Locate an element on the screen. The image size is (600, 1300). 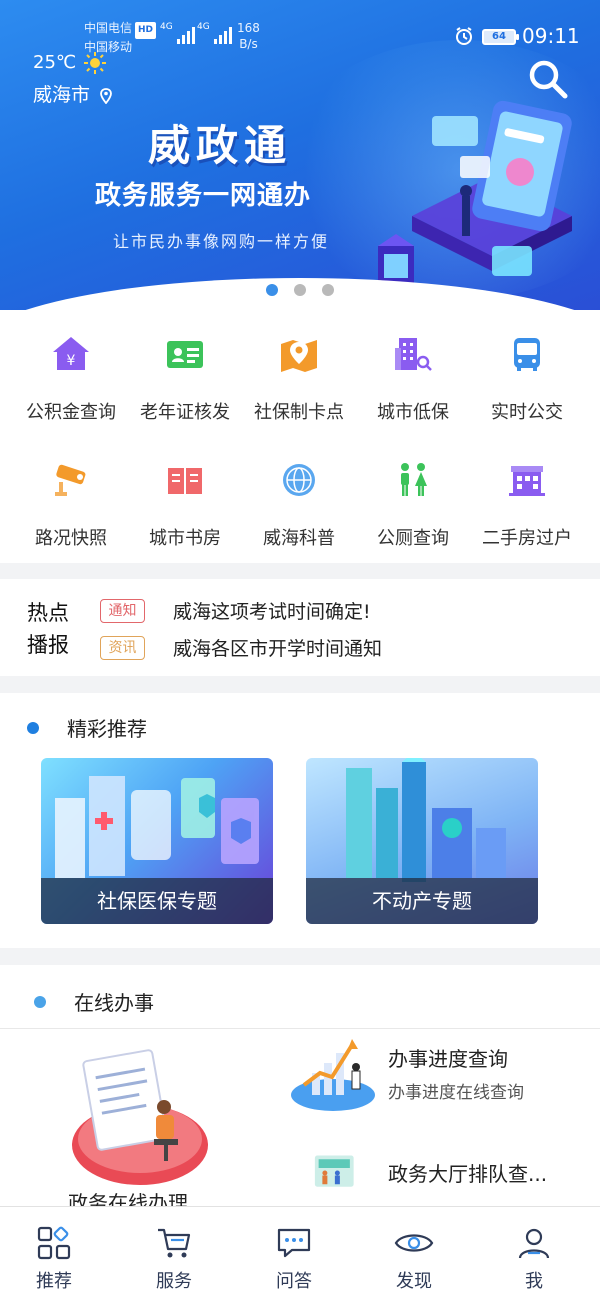
service-label: 路况快照 is located at coordinates (71, 538).